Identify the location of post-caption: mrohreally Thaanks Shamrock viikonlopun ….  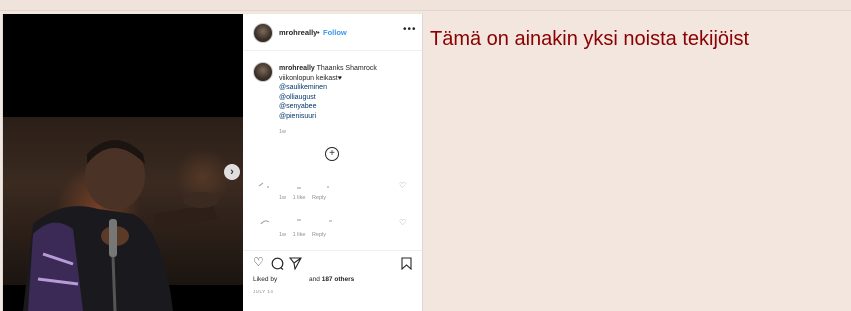
(328, 92).